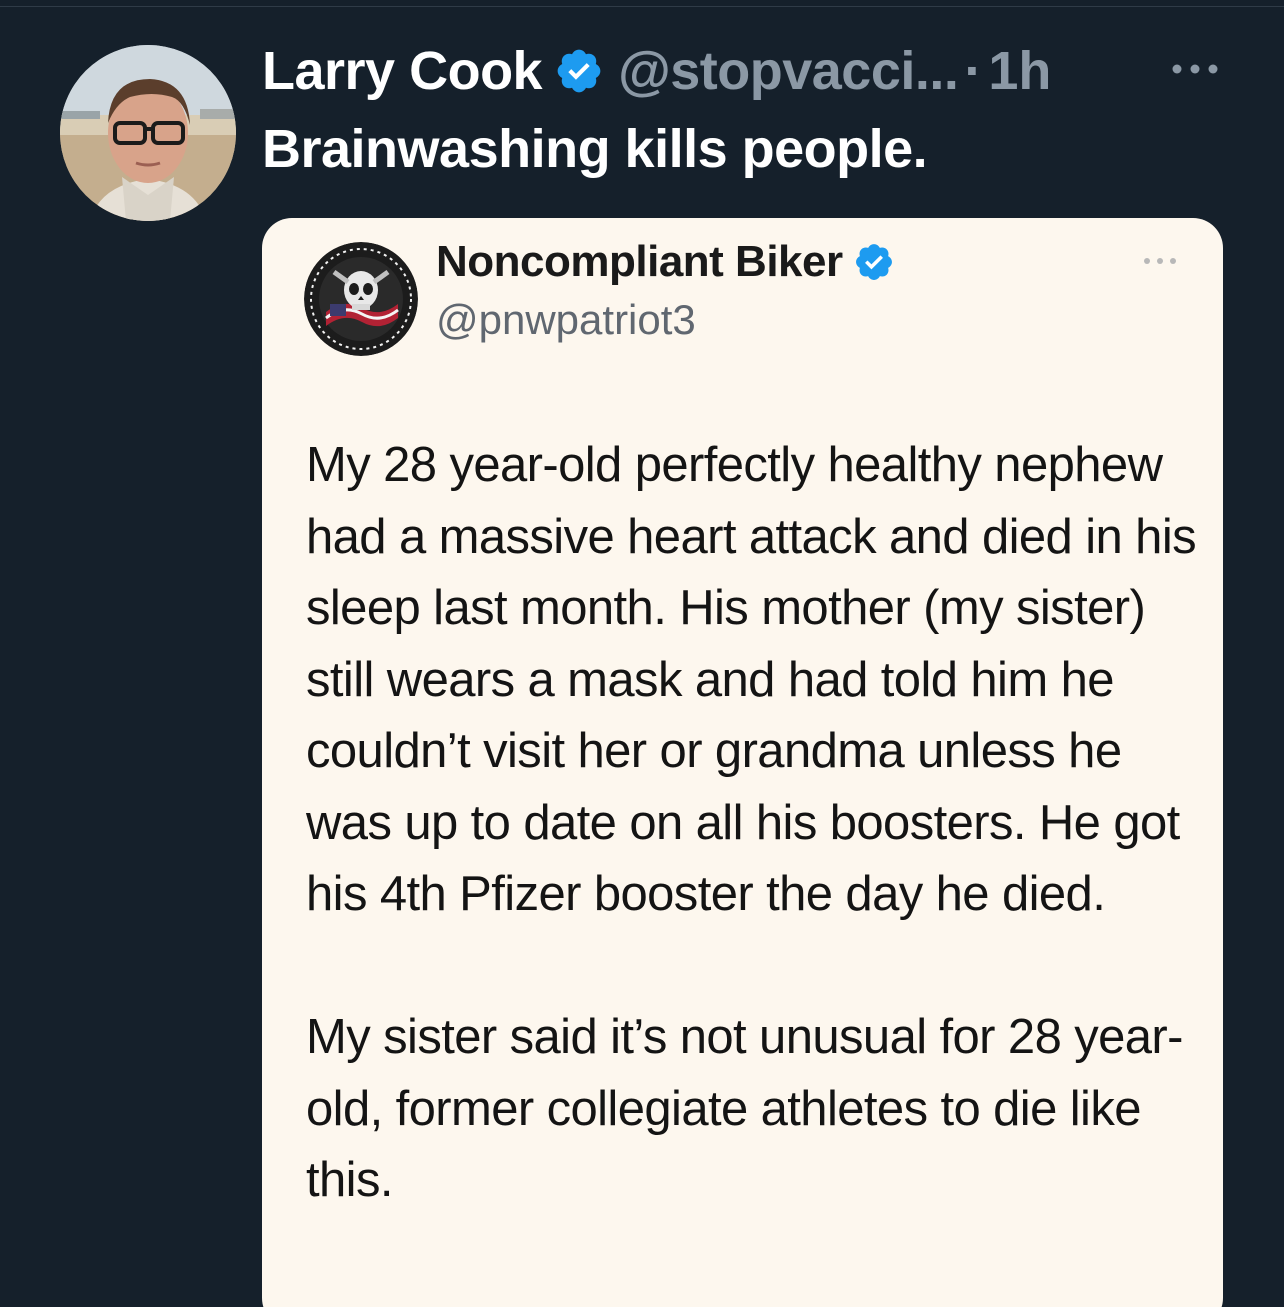 The height and width of the screenshot is (1307, 1284). I want to click on author-avatar, so click(148, 133).